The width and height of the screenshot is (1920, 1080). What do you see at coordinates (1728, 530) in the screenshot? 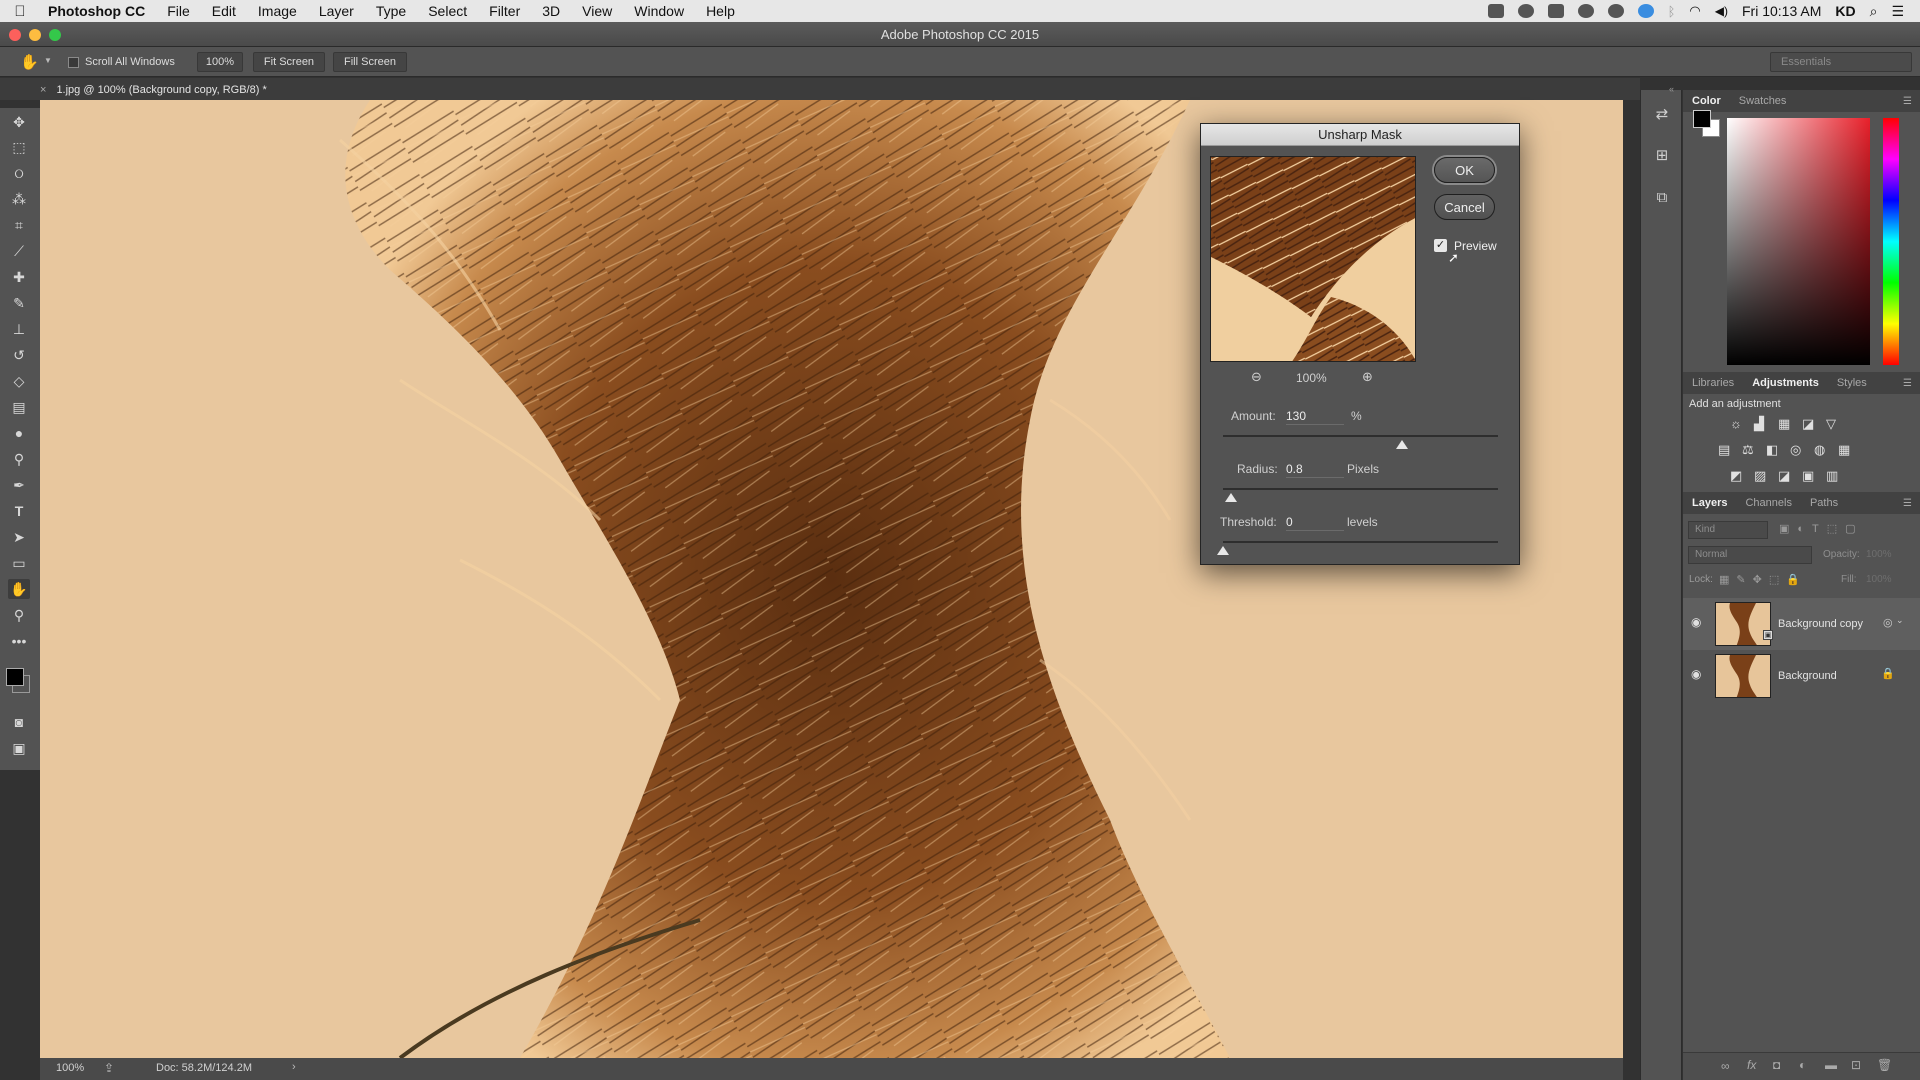
I see `layer-filter-kind: Kind` at bounding box center [1728, 530].